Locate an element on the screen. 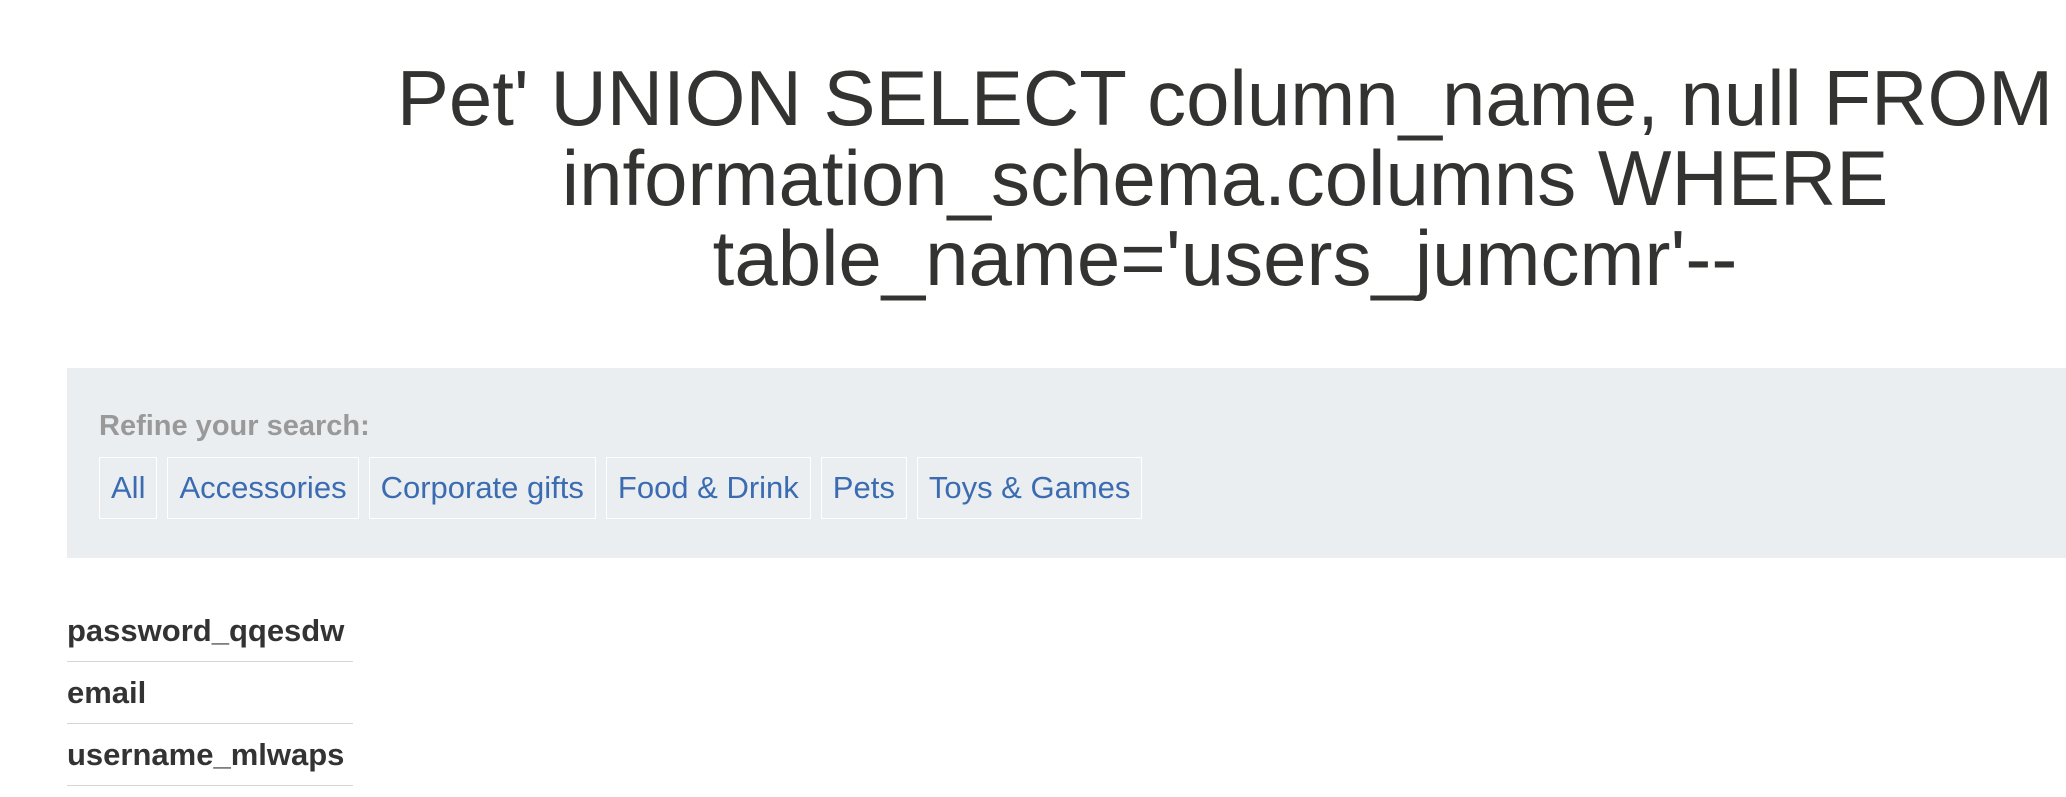  refine-search-label: Refine your search: is located at coordinates (234, 426).